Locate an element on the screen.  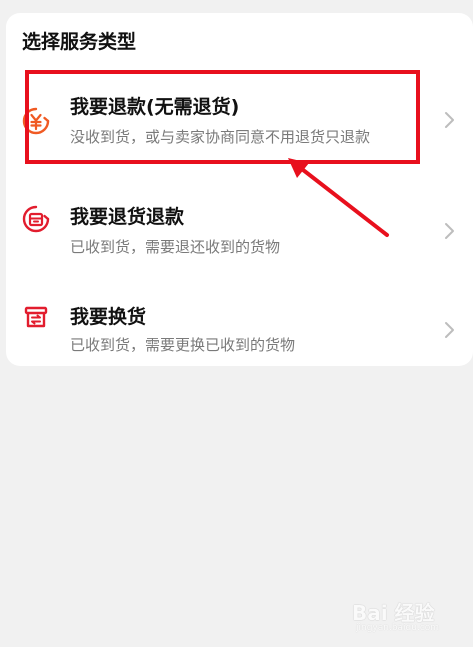
watermark-text: Bai 经验 is located at coordinates (393, 613).